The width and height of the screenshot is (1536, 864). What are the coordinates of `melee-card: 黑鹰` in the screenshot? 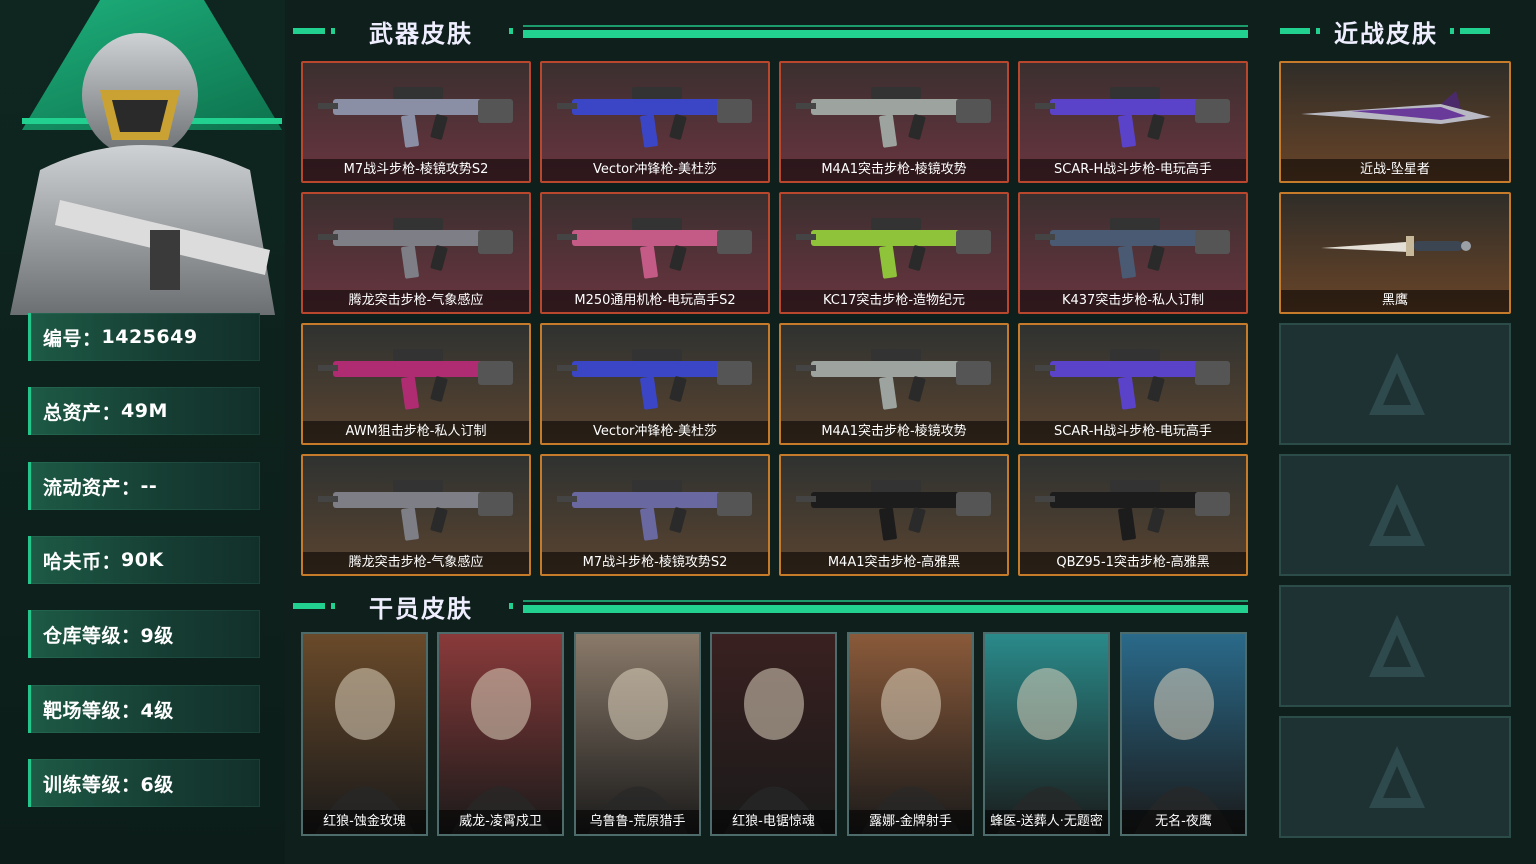 It's located at (1395, 253).